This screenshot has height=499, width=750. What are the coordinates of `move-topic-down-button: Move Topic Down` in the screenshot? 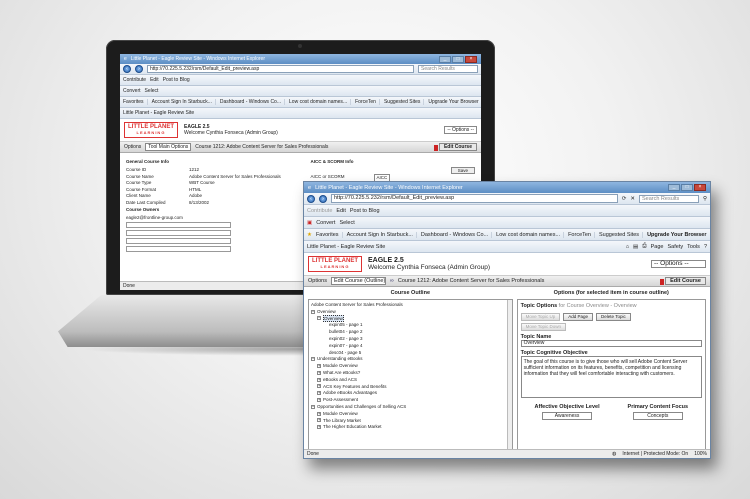 It's located at (543, 327).